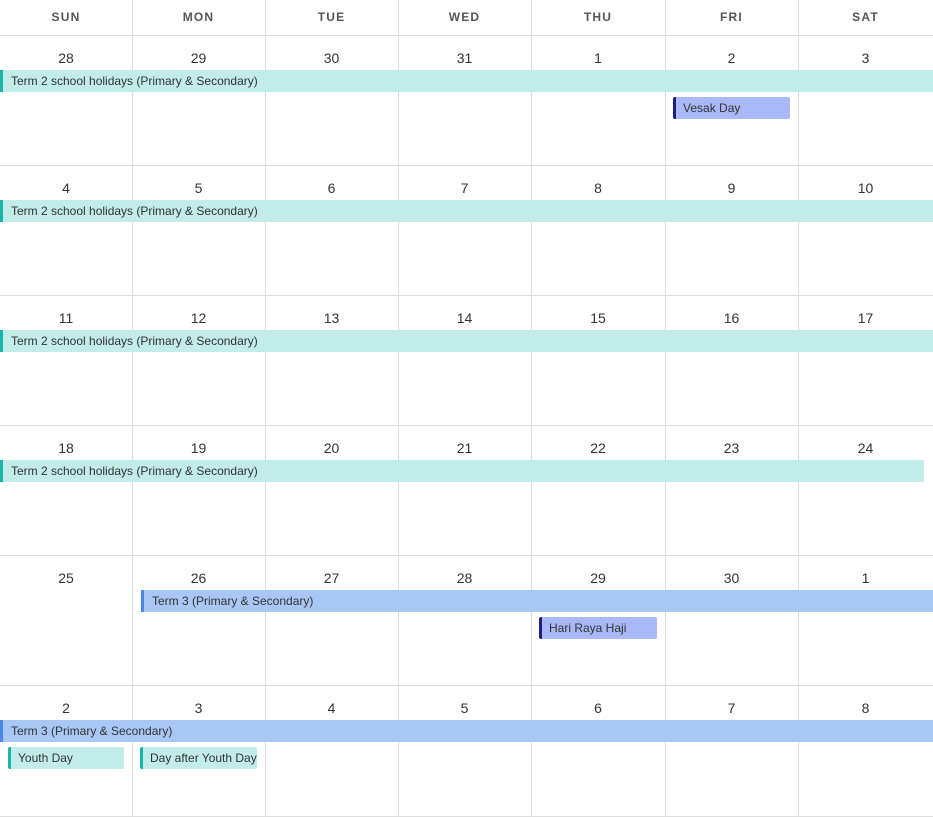 The image size is (933, 817). What do you see at coordinates (731, 188) in the screenshot?
I see `day-number: 9` at bounding box center [731, 188].